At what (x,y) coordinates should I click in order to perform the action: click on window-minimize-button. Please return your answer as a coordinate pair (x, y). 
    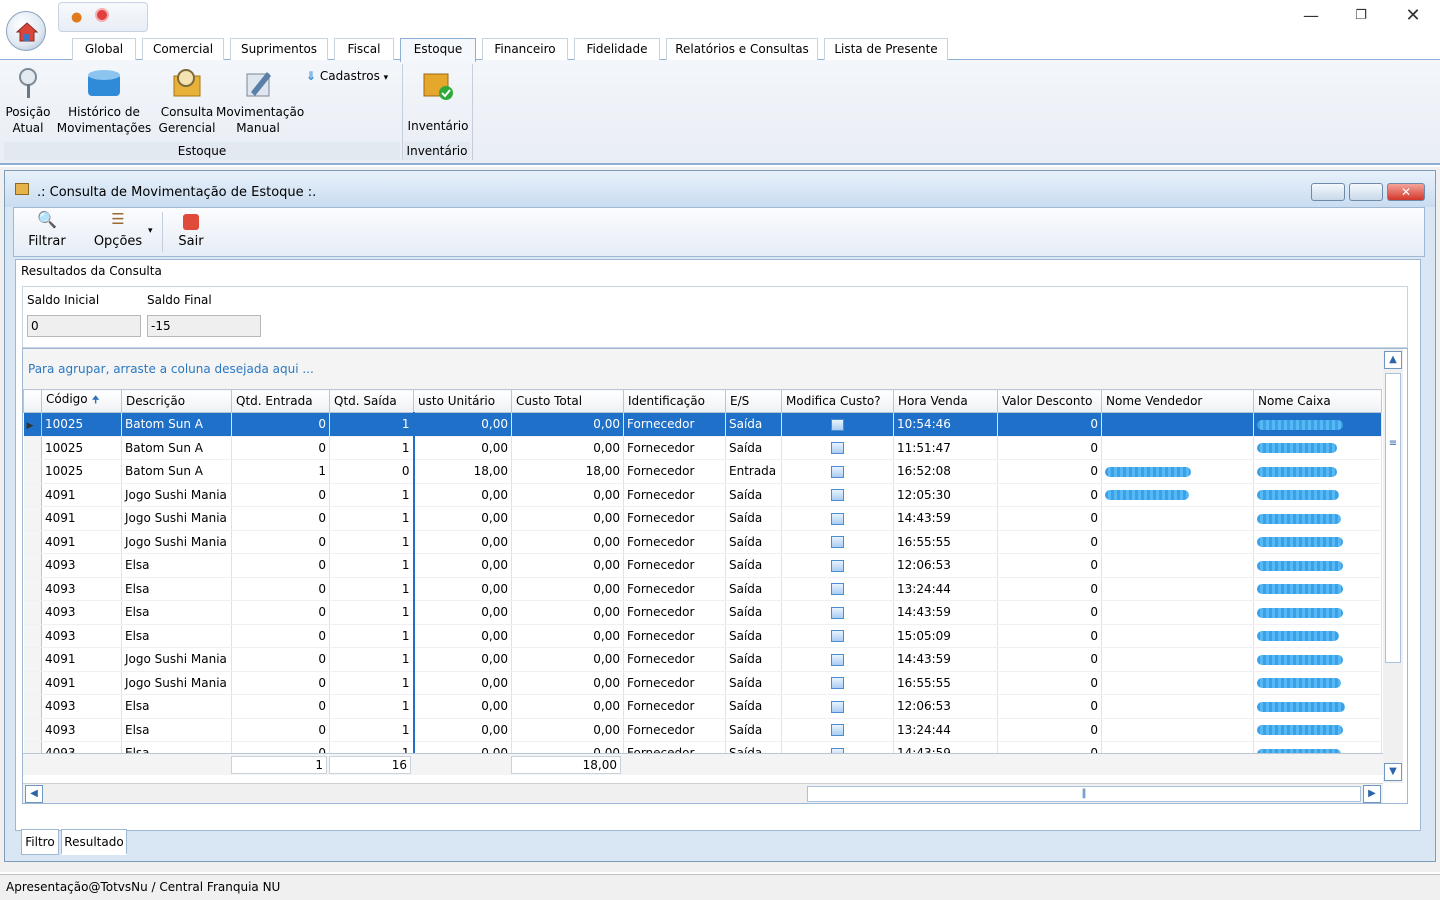
    Looking at the image, I should click on (1328, 192).